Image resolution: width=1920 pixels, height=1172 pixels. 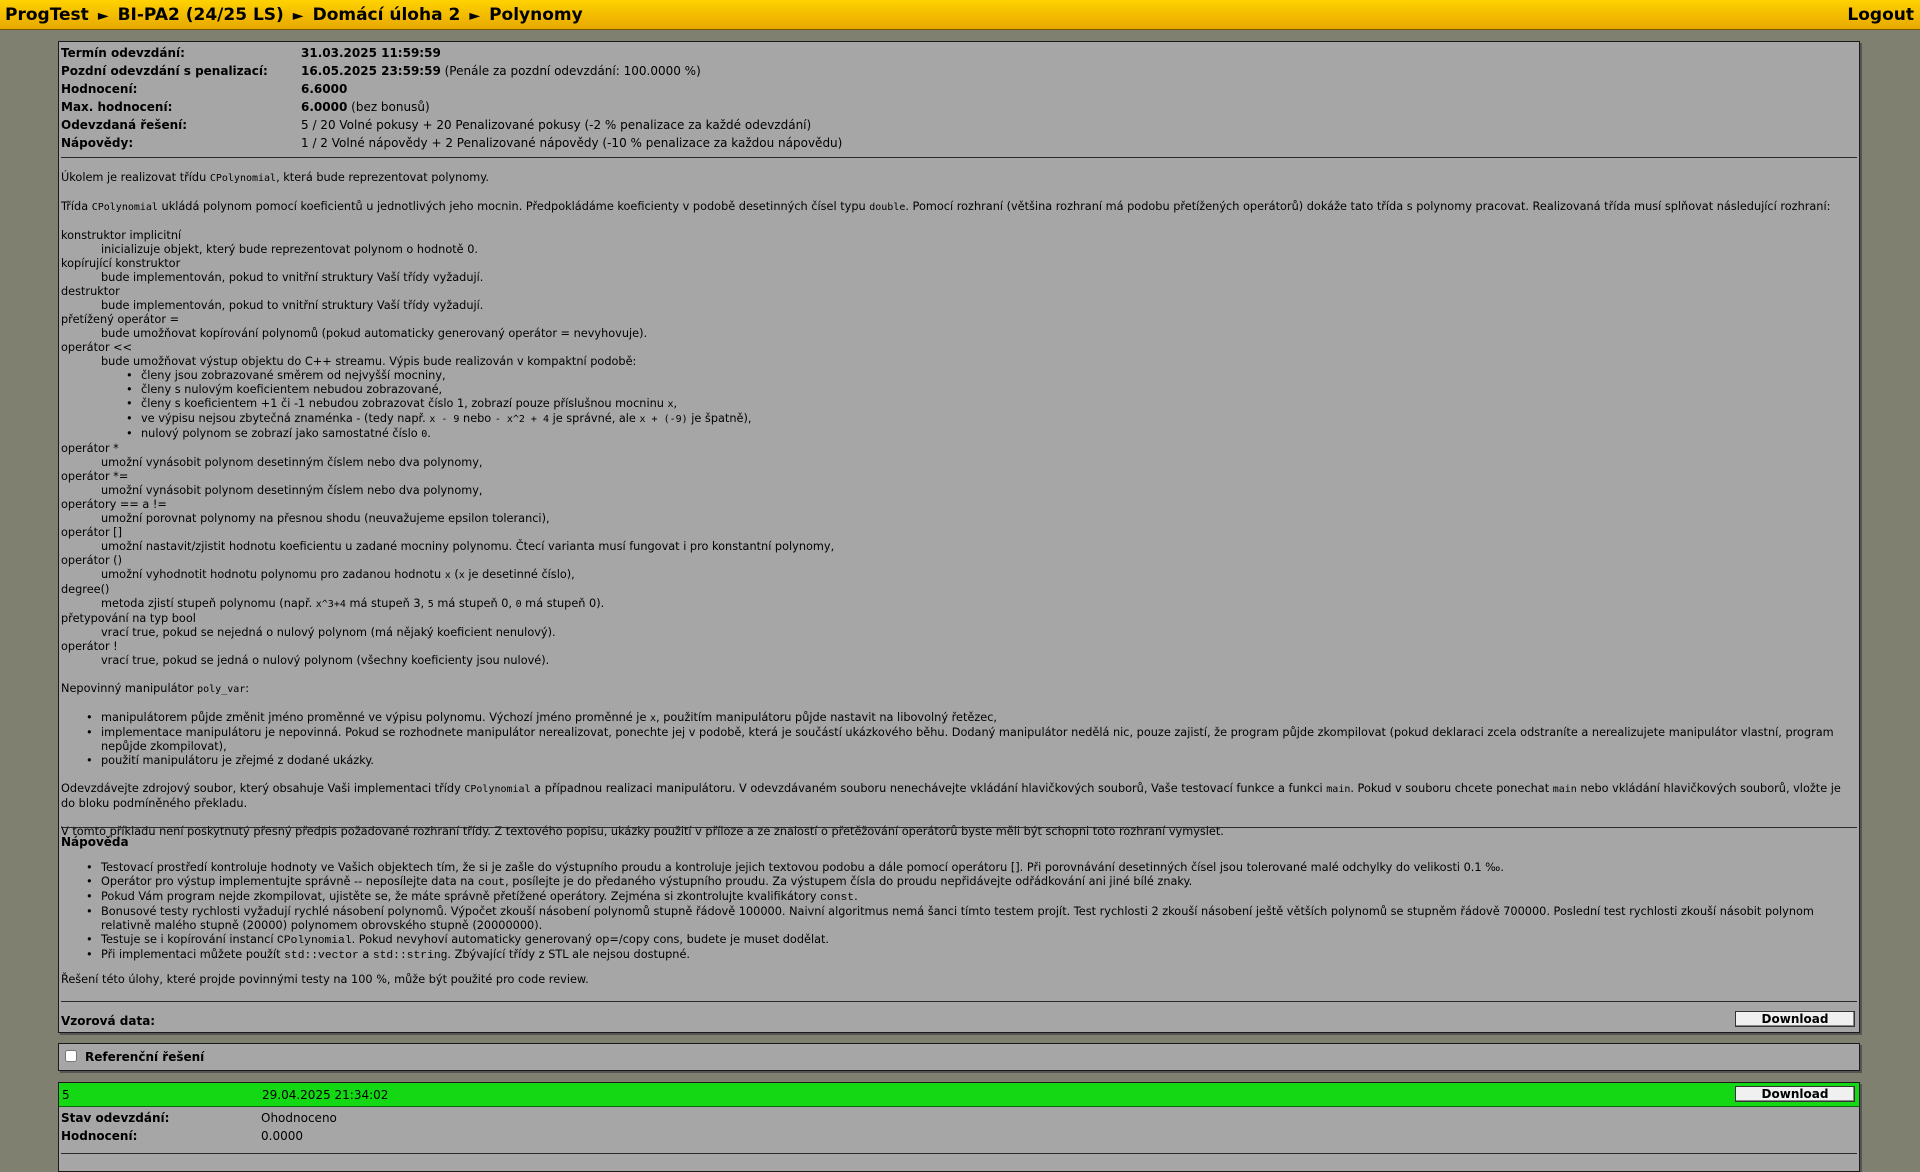 I want to click on interface-term: operátor *=, so click(x=95, y=476).